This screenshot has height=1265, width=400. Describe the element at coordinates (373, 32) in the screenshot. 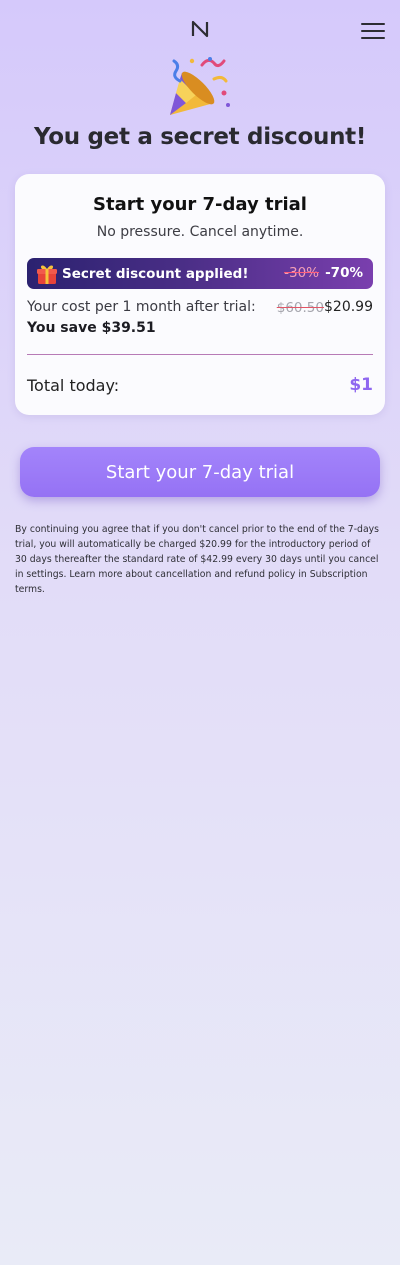

I see `hamburger-menu-icon` at that location.